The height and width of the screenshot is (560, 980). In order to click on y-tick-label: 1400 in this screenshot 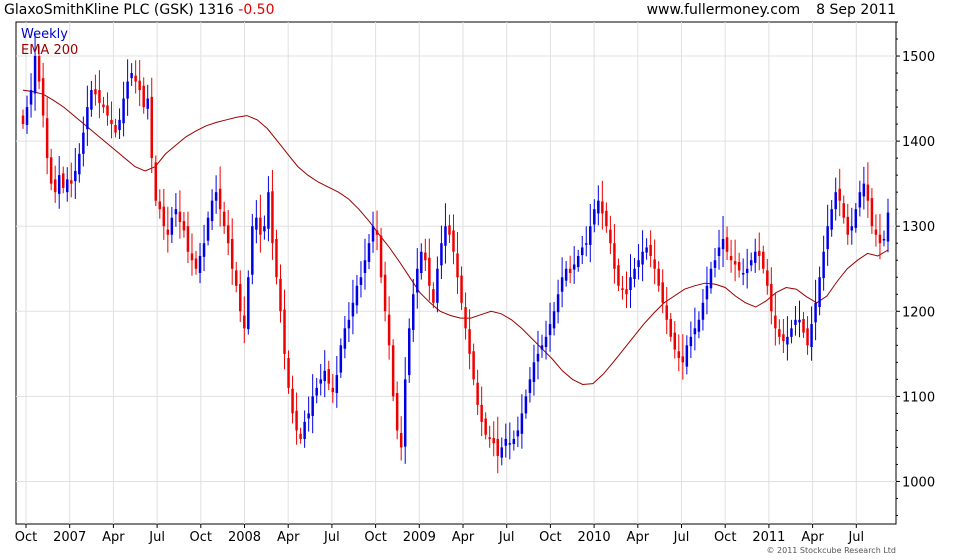, I will do `click(918, 142)`.